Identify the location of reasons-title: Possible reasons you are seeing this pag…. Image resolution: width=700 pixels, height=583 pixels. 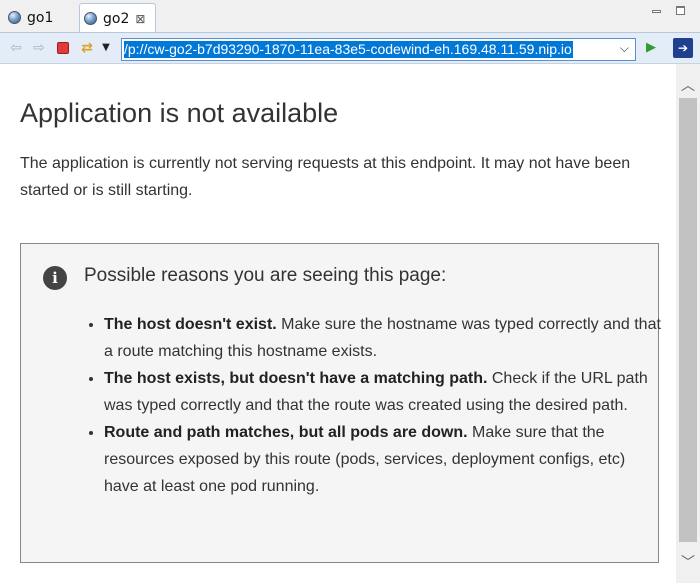
(265, 275).